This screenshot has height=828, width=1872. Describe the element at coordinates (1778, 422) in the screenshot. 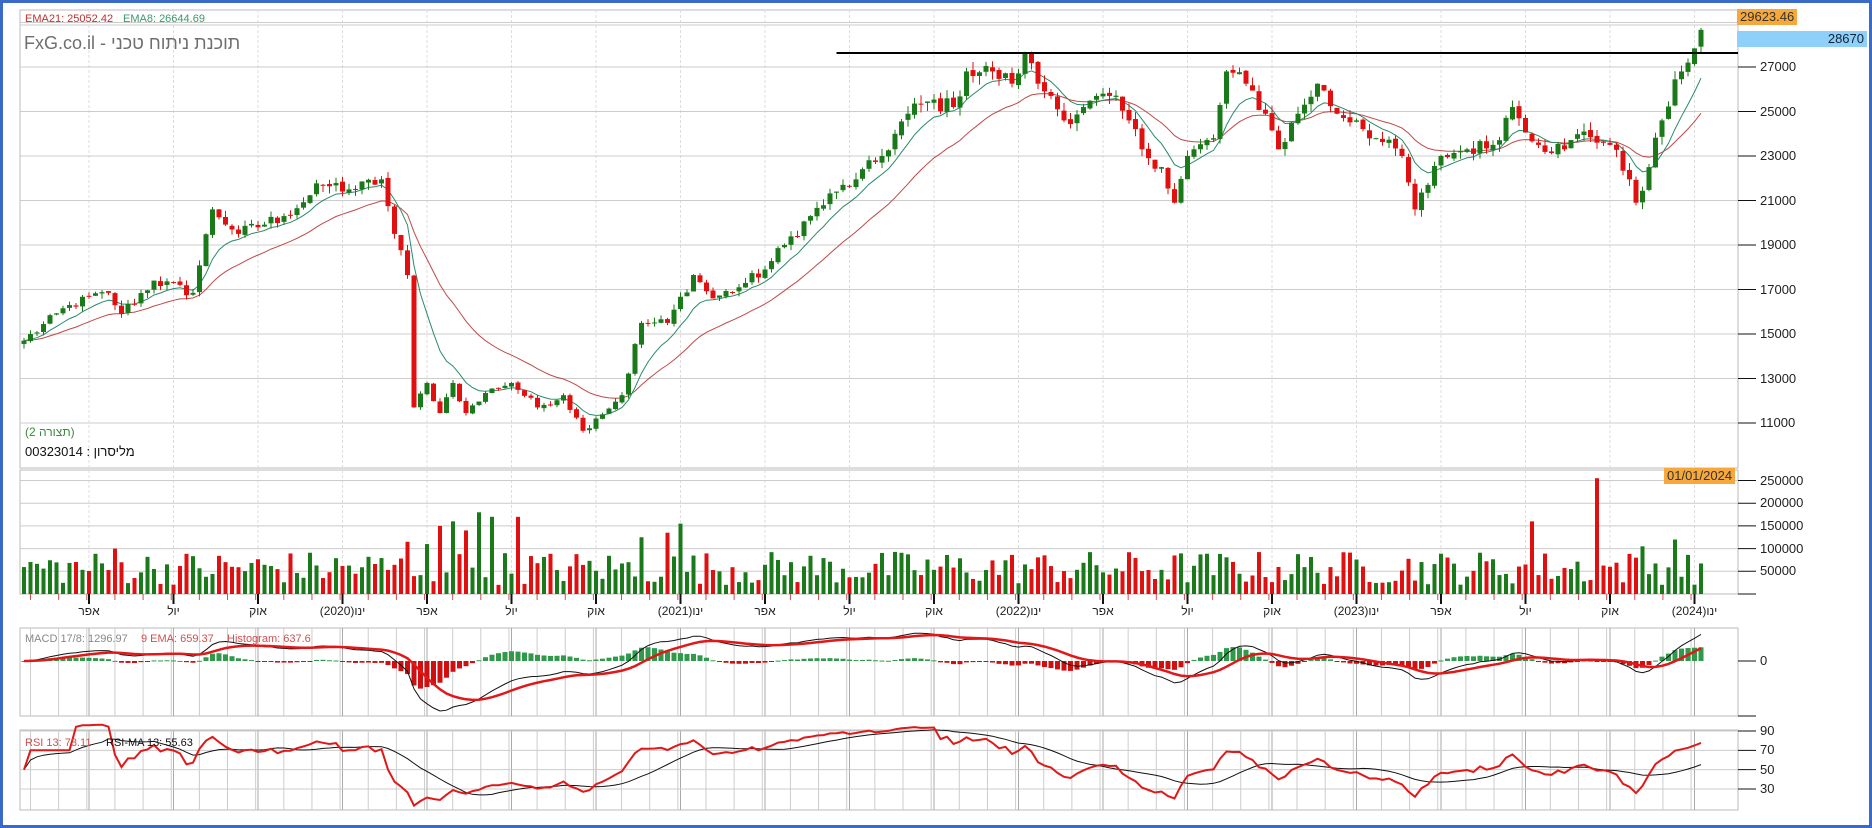

I see `price-axis-label: 11000` at that location.